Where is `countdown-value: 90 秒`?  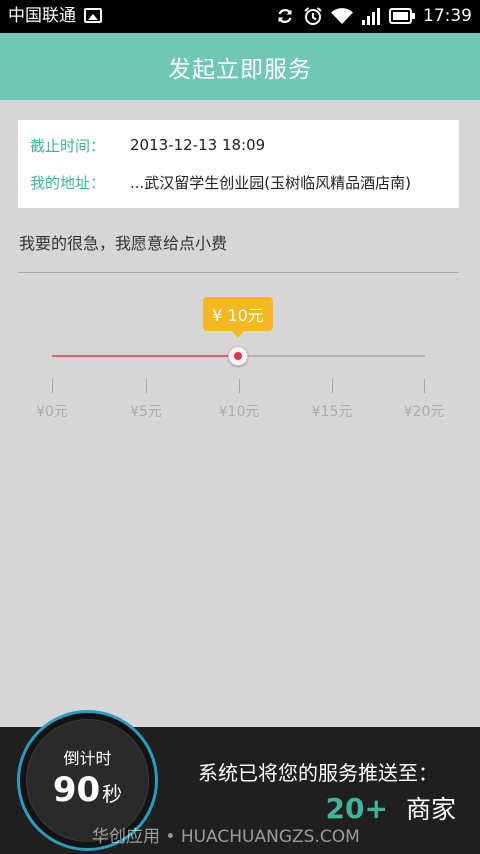 countdown-value: 90 秒 is located at coordinates (87, 790).